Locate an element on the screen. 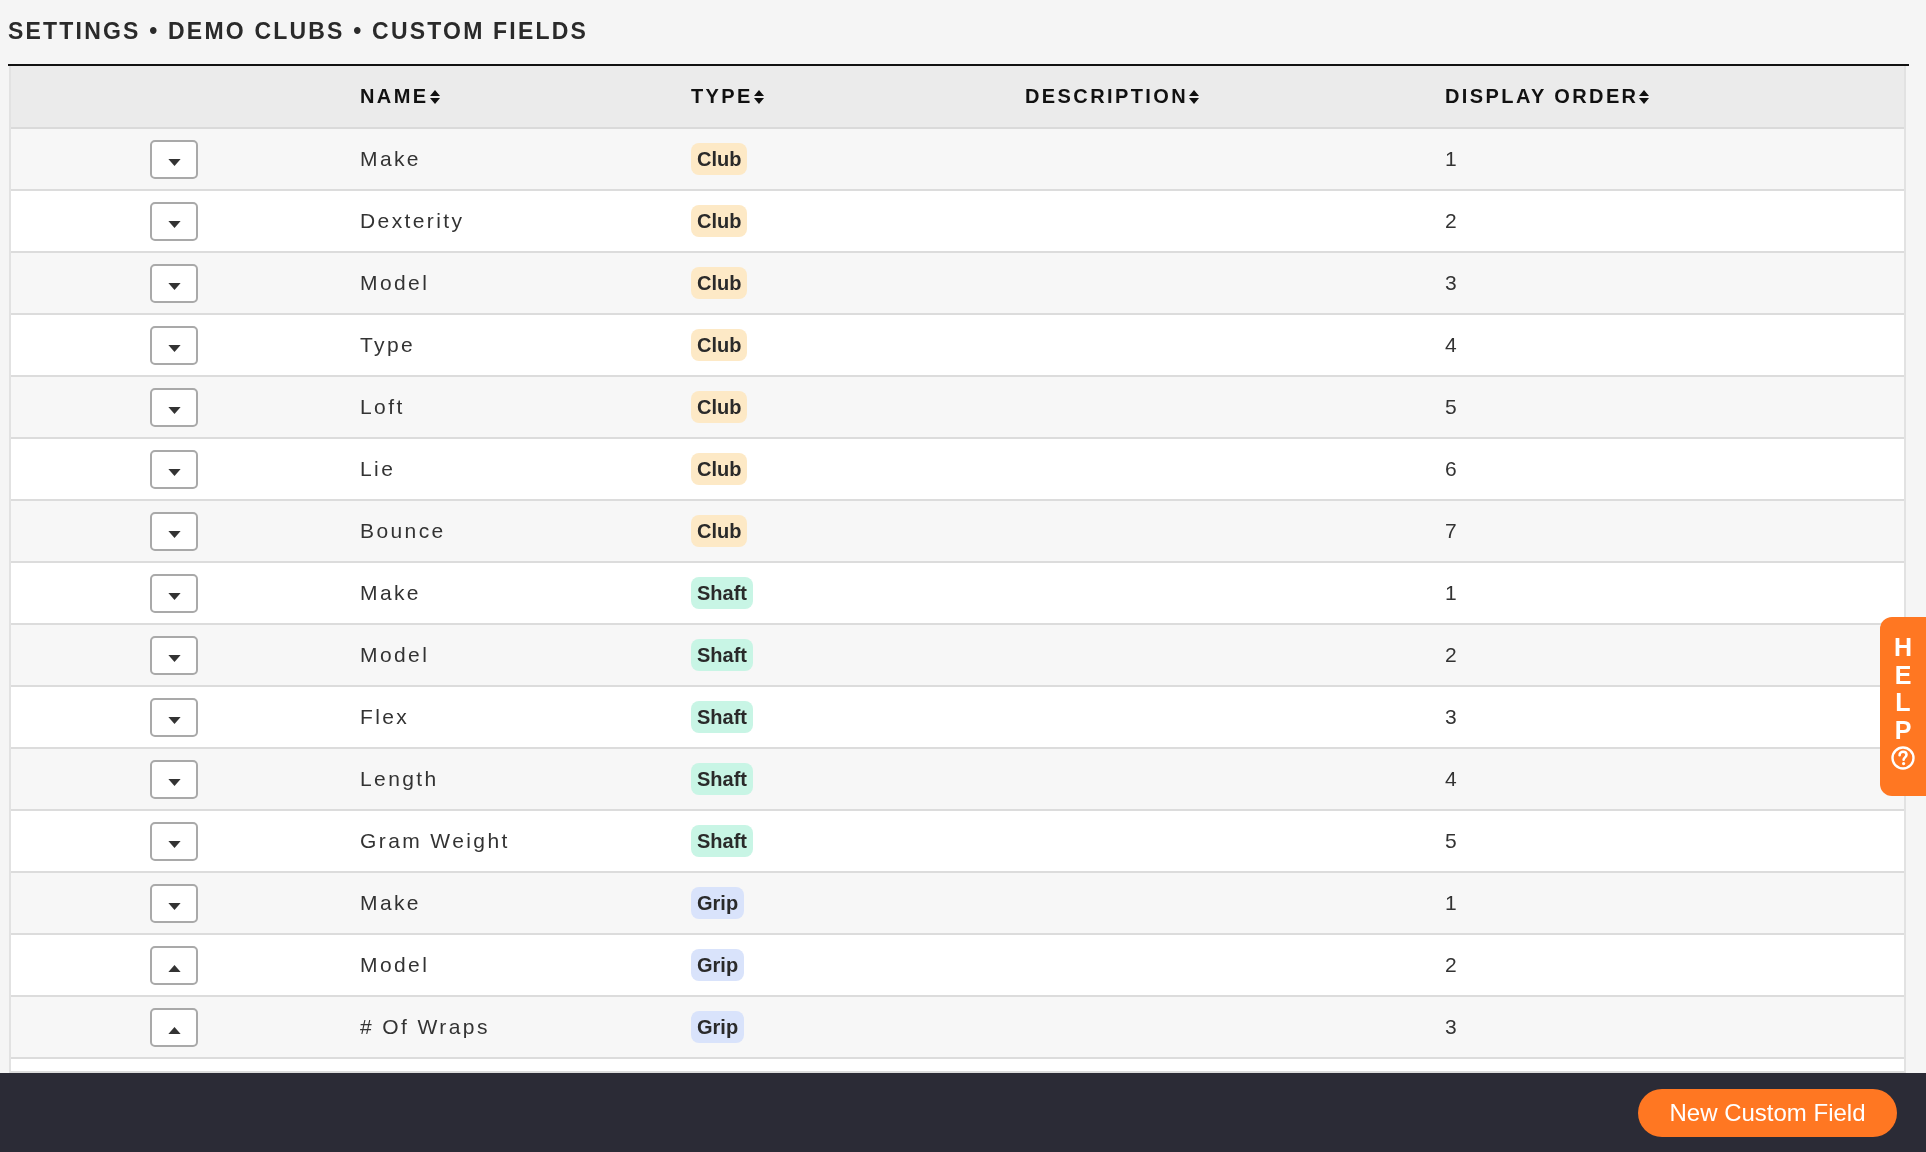  breadcrumb: SETTINGS • DEMO CLUBS • CUSTOM FIELDS is located at coordinates (299, 30).